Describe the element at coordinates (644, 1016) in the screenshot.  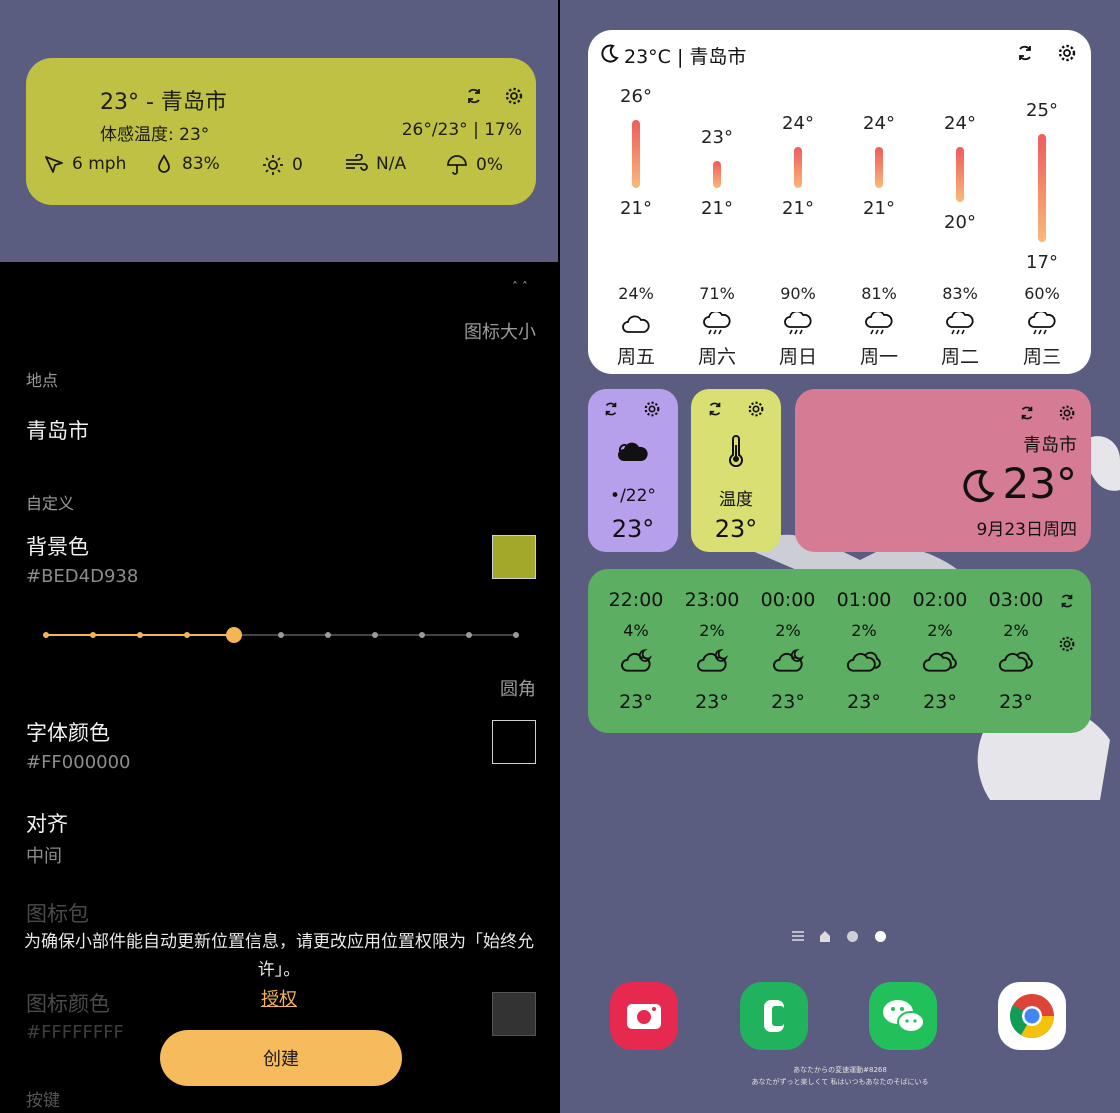
I see `screen-recorder-app` at that location.